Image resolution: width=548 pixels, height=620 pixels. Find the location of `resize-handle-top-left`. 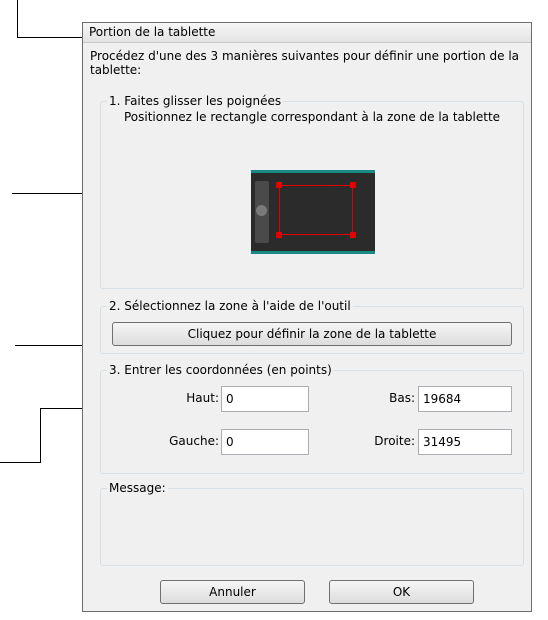

resize-handle-top-left is located at coordinates (279, 185).